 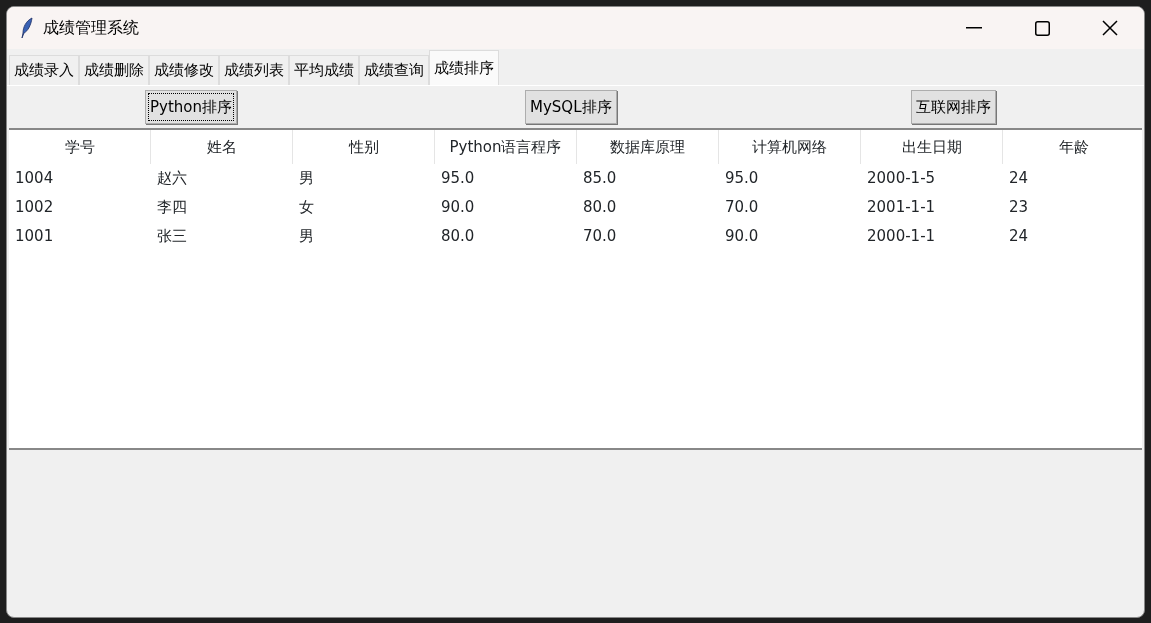 What do you see at coordinates (1110, 28) in the screenshot?
I see `close-icon` at bounding box center [1110, 28].